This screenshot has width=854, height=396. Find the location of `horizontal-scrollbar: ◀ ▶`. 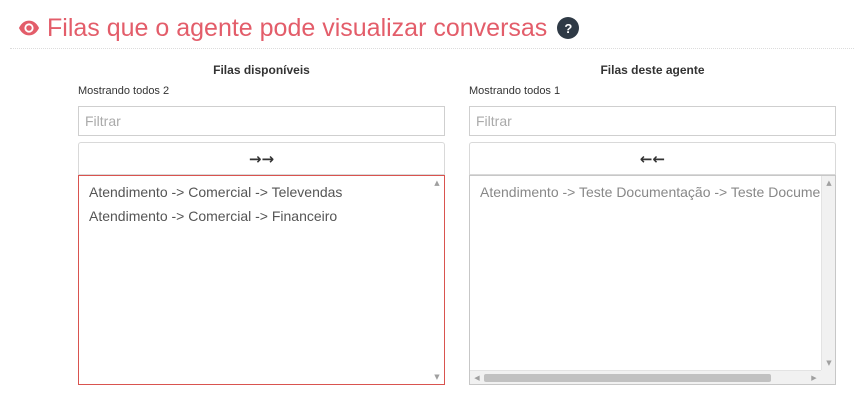

horizontal-scrollbar: ◀ ▶ is located at coordinates (652, 377).